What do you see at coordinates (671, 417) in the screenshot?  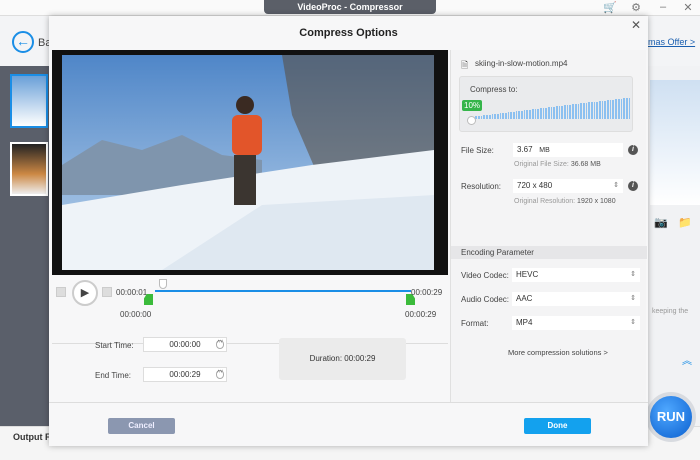 I see `run-button: RUN` at bounding box center [671, 417].